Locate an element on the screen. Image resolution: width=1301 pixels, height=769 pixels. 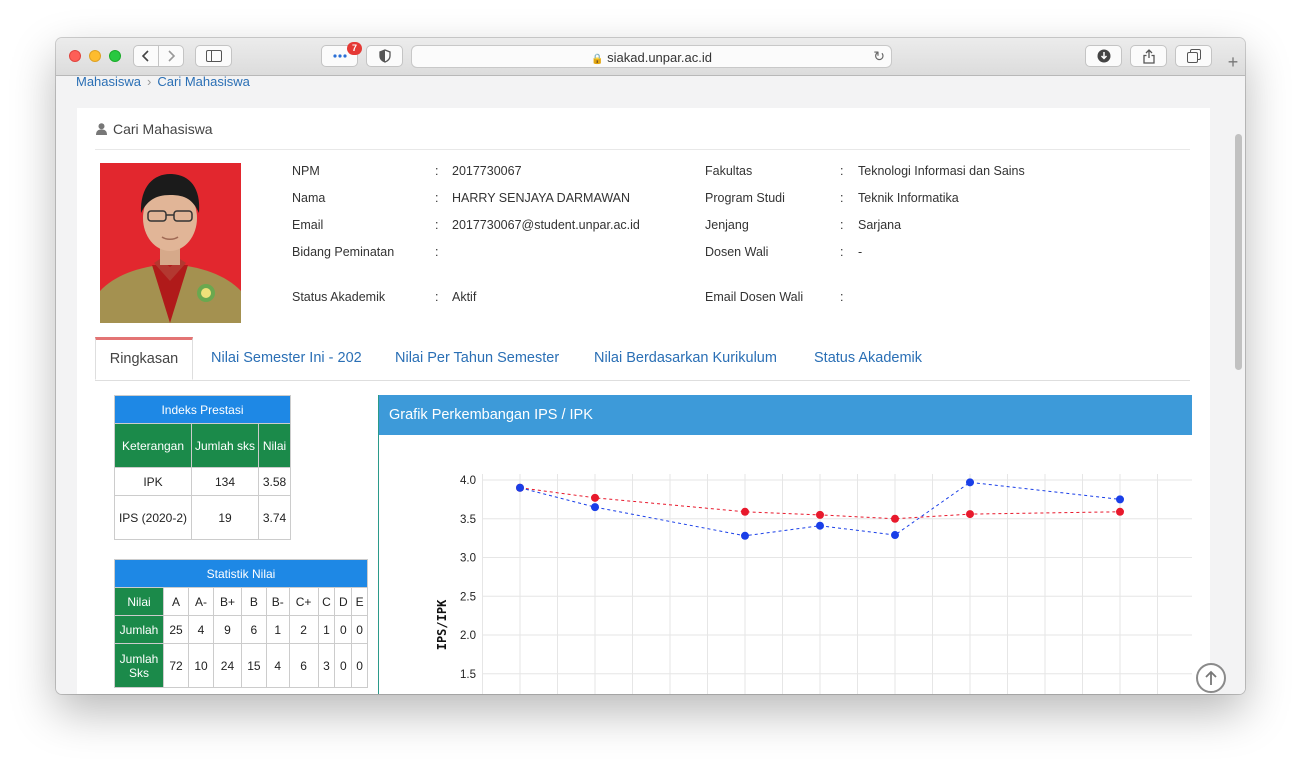
scrollbar is located at coordinates (1237, 385).